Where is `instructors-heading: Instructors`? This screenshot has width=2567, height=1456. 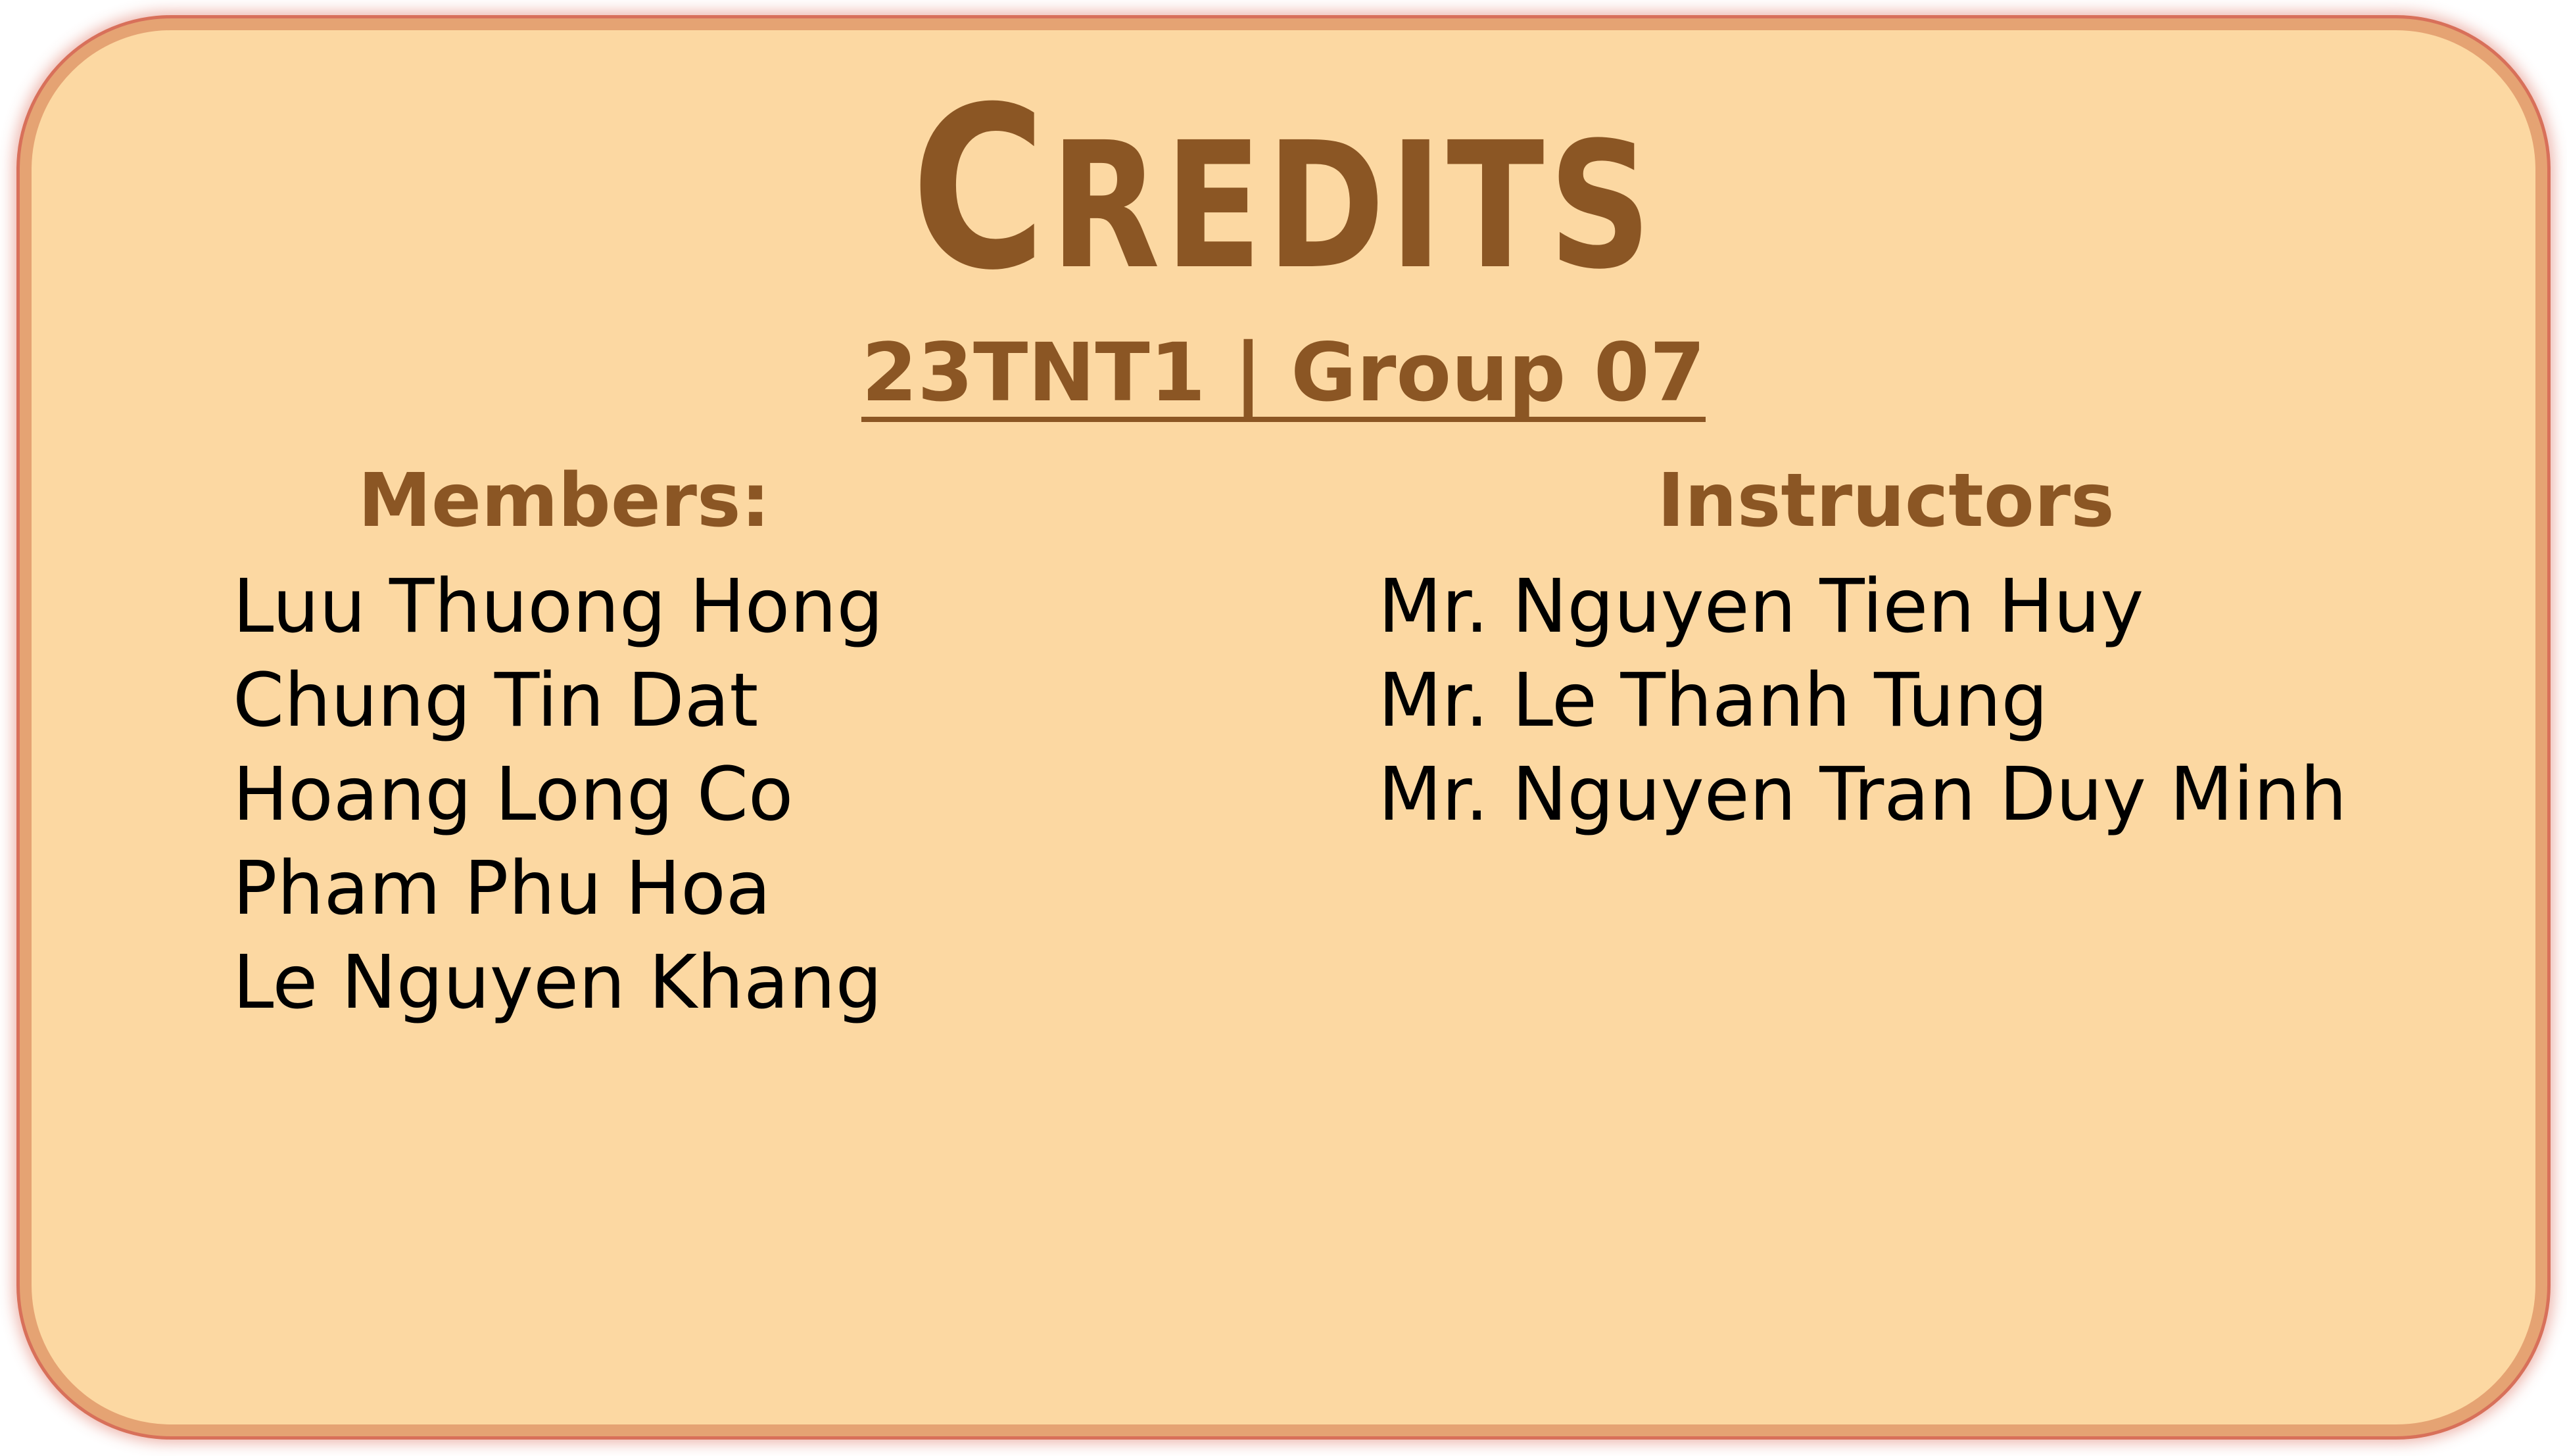
instructors-heading: Instructors is located at coordinates (1886, 501).